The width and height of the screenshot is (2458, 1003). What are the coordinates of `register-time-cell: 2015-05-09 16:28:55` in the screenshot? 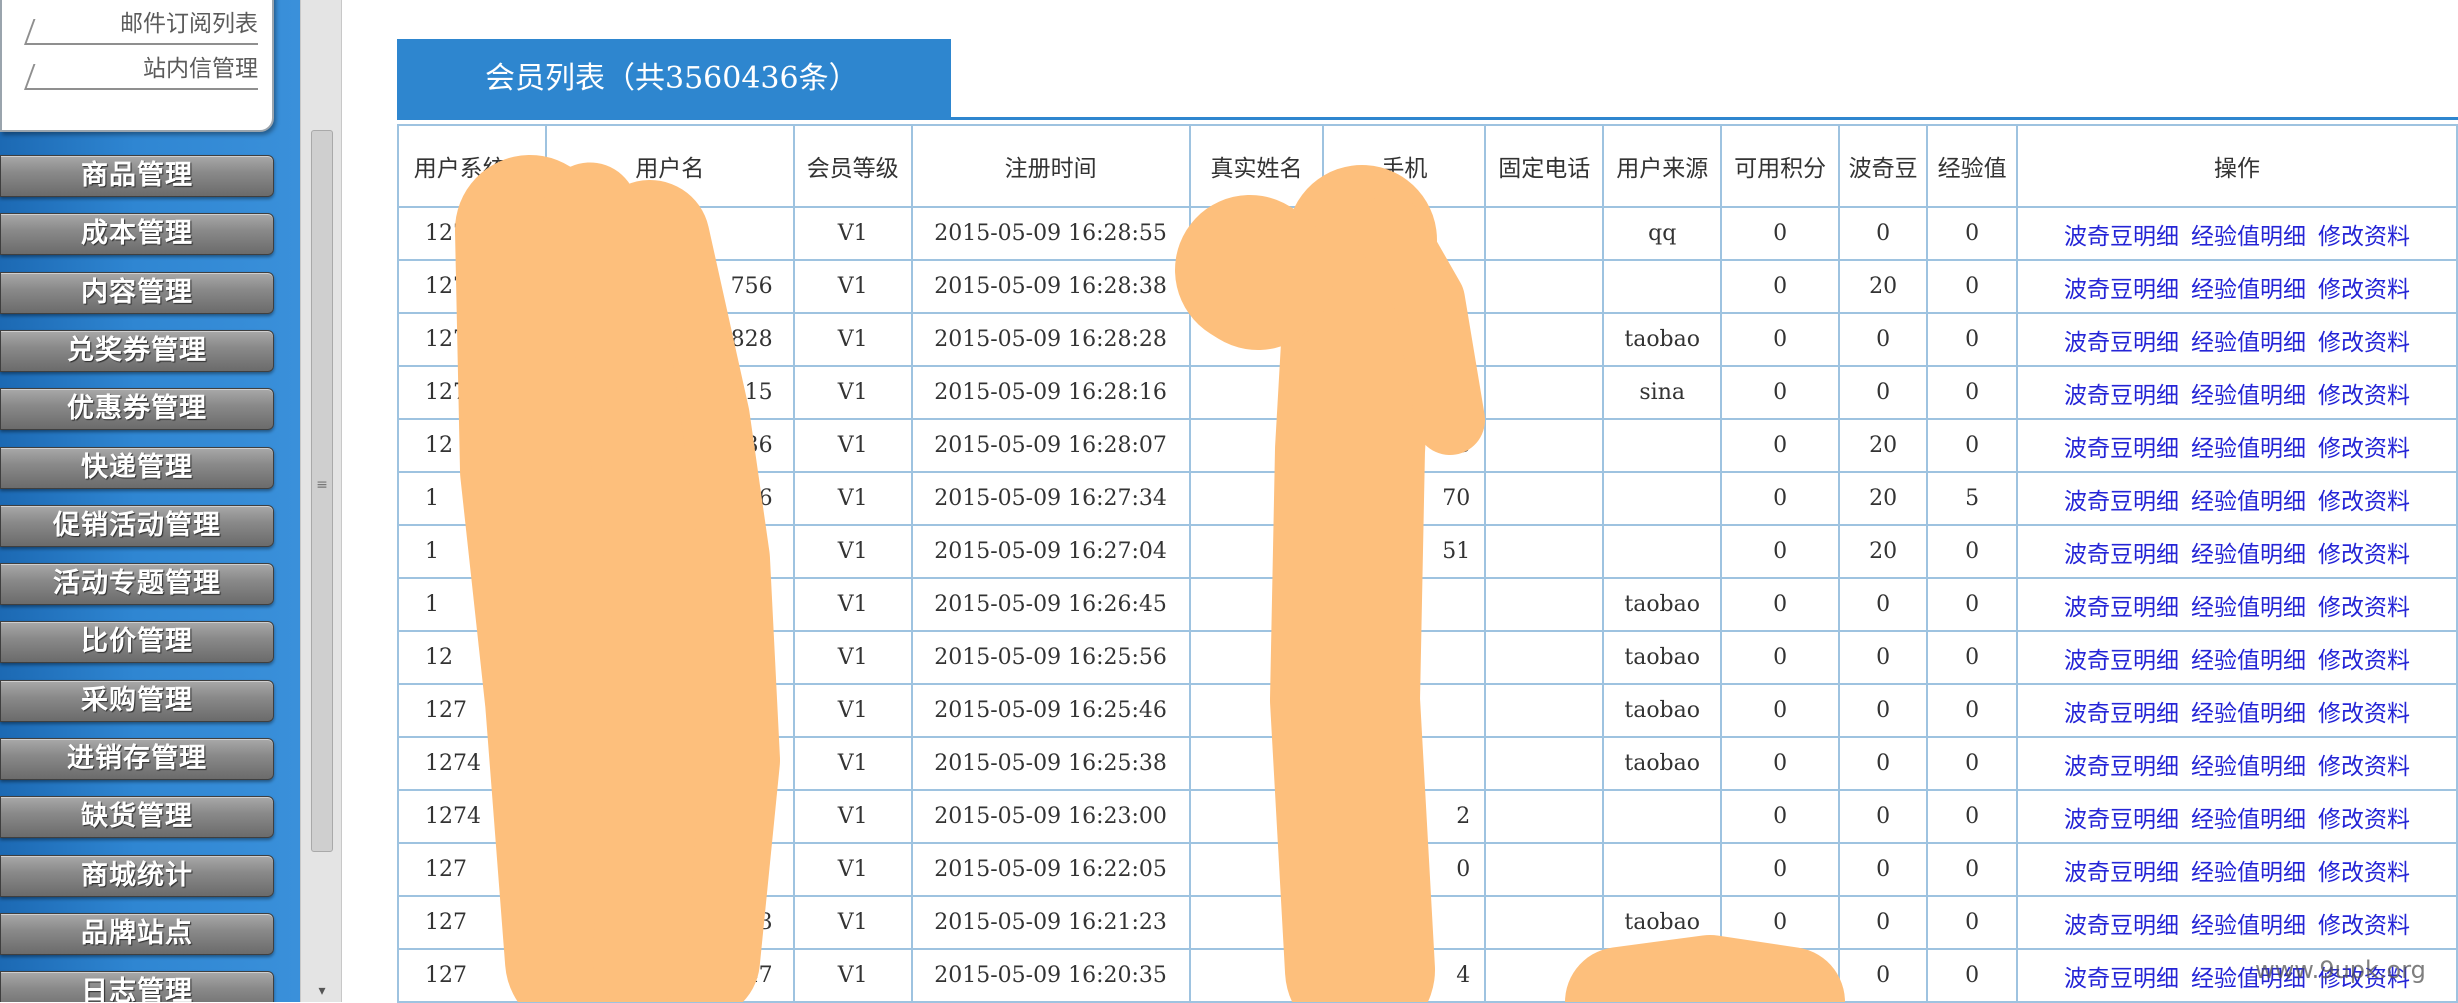 It's located at (1050, 233).